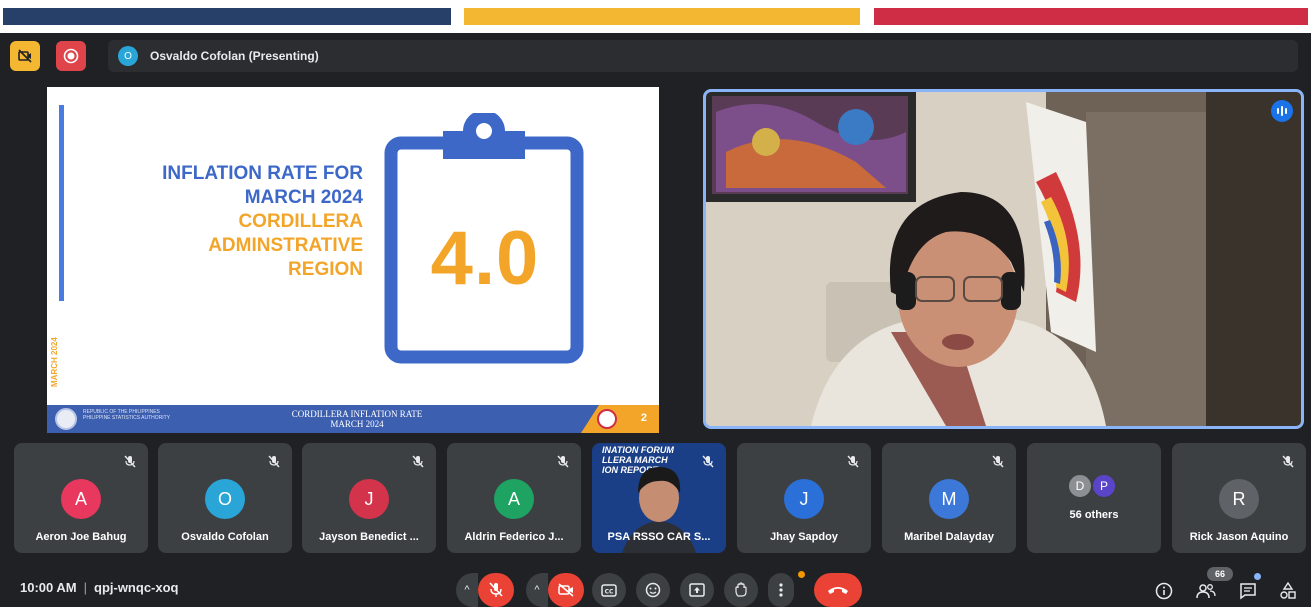  I want to click on presenter-indicator: O Osvaldo Cofolan (Presenting), so click(703, 56).